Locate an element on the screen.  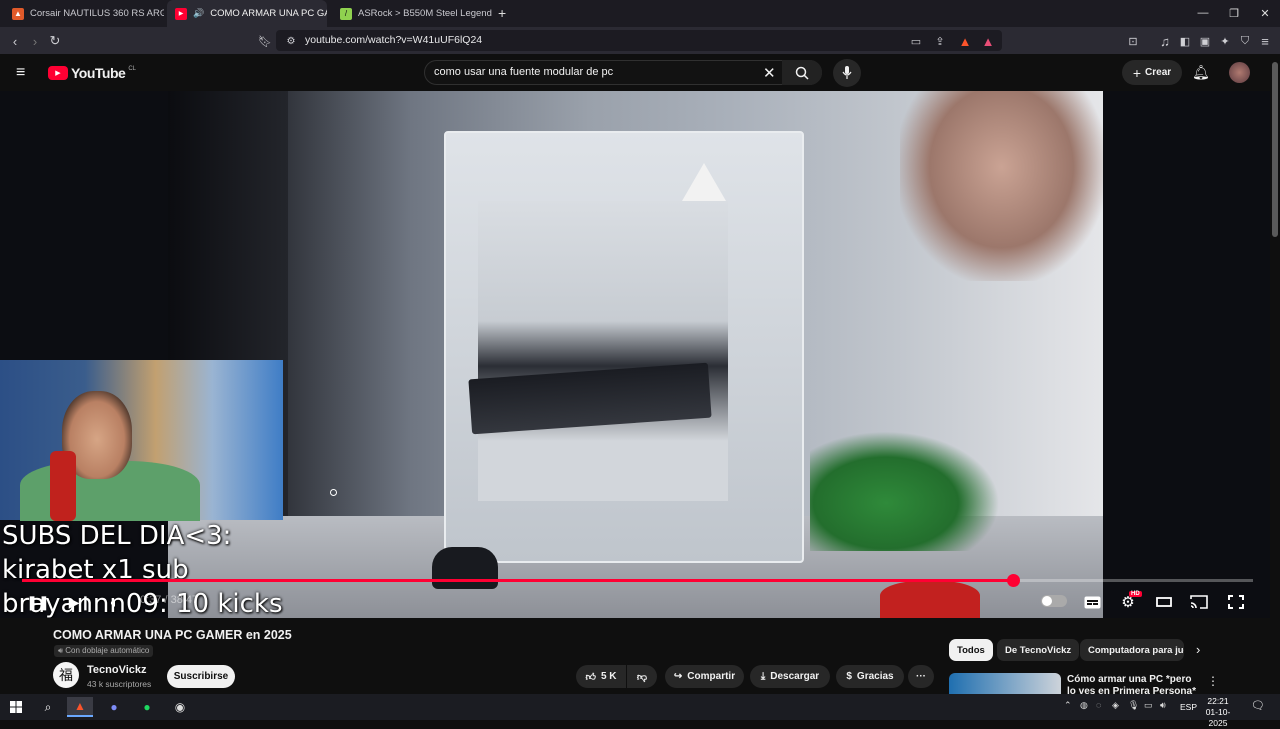
cast-button is located at coordinates (1199, 602).